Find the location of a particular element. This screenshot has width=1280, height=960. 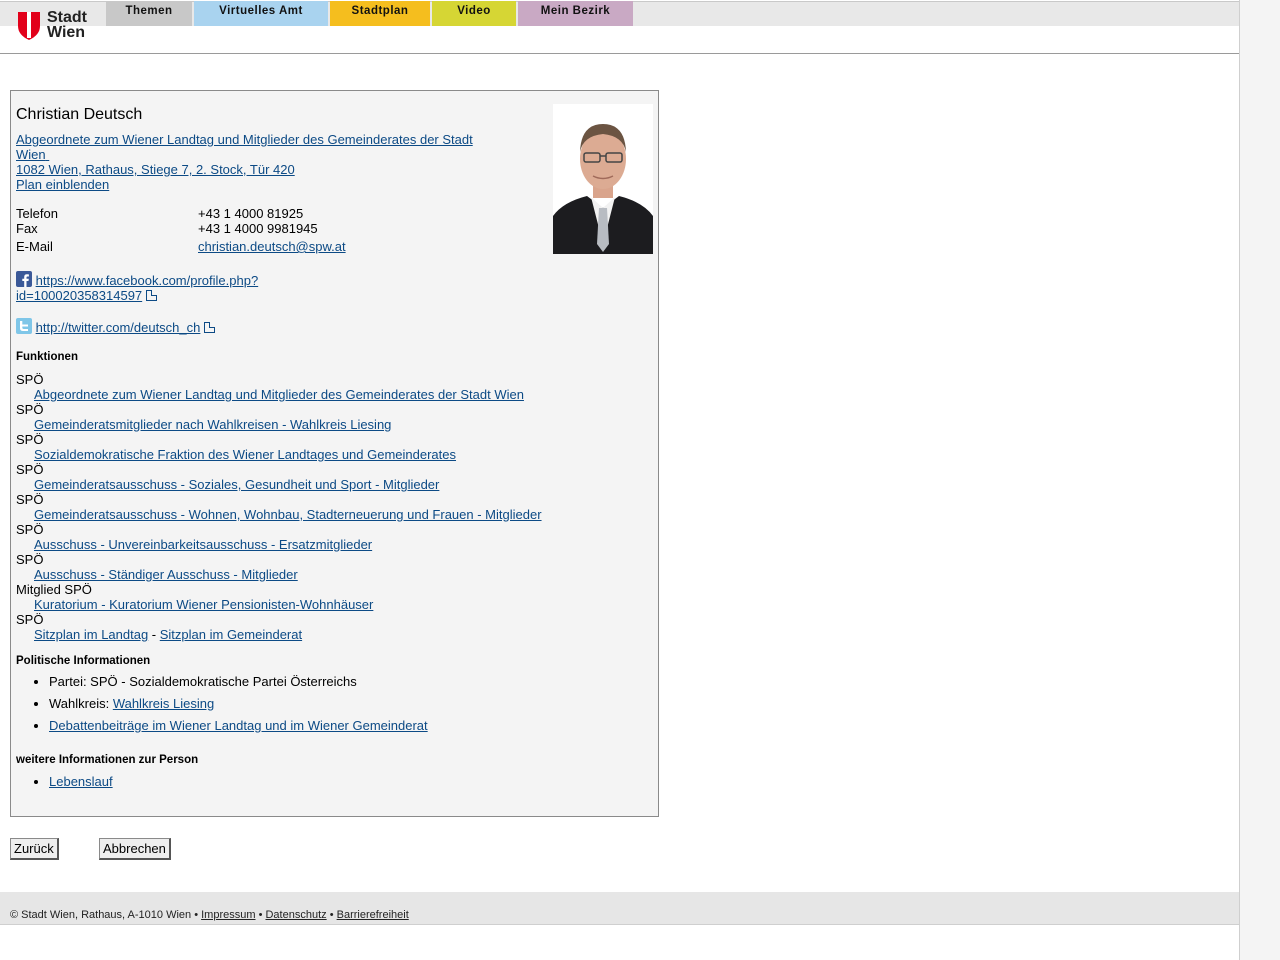

district-item: Wahlkreis: Wahlkreis Liesing is located at coordinates (238, 703).